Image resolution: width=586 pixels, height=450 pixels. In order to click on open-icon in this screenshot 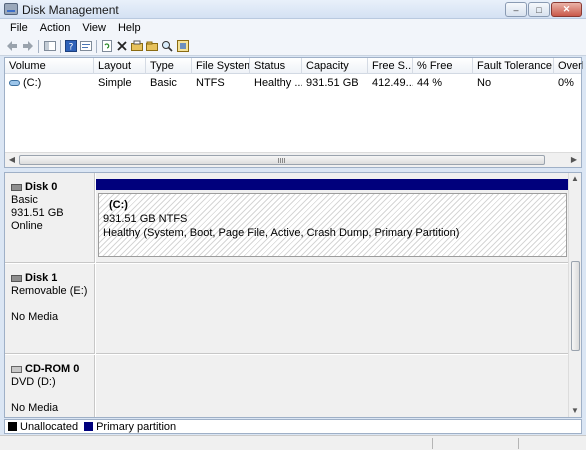, I will do `click(137, 46)`.